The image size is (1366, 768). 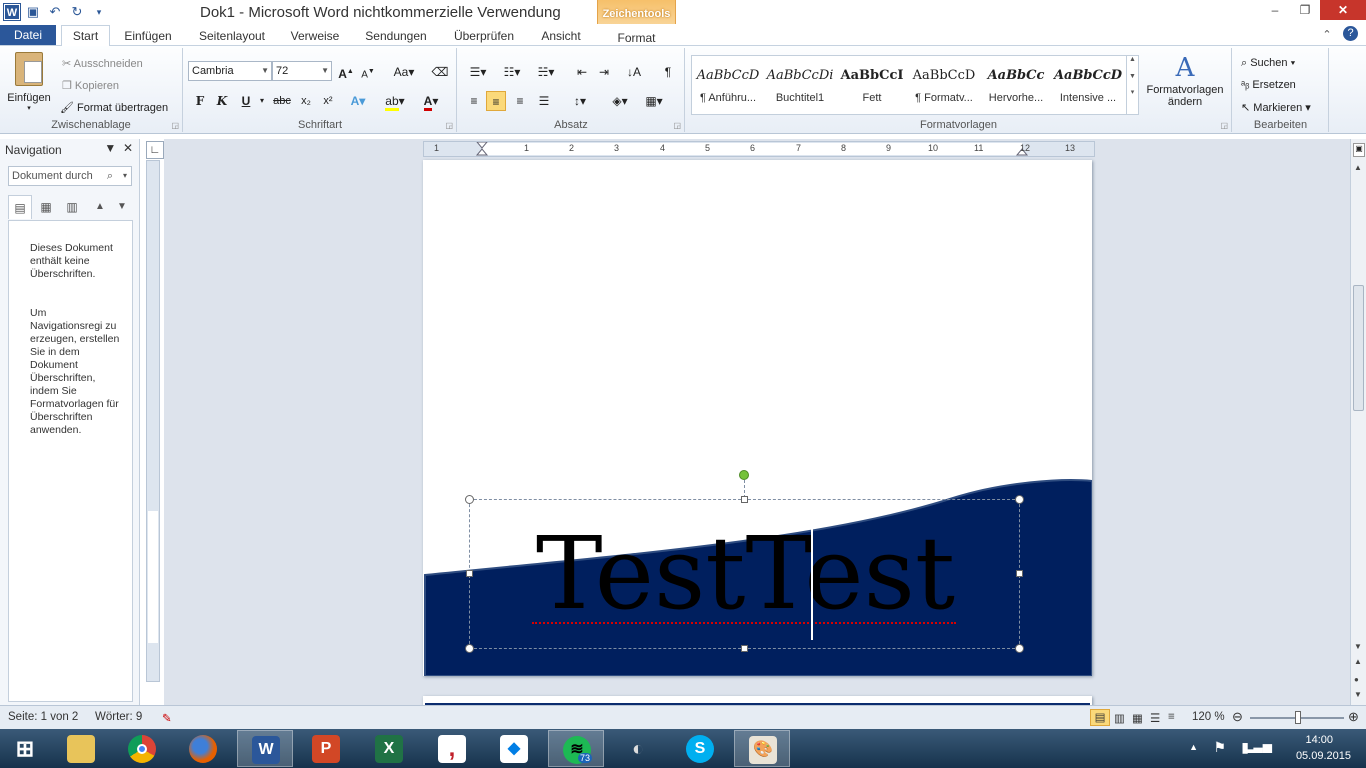 I want to click on taskbar-speaker-app: ◐, so click(x=638, y=748).